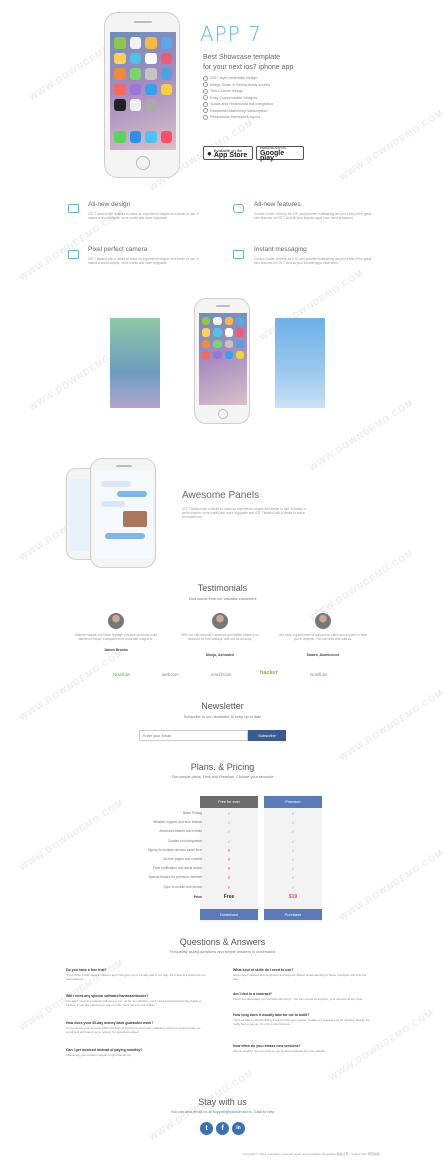 This screenshot has height=1166, width=445. What do you see at coordinates (184, 840) in the screenshot?
I see `pricing-row-label: Custom font integration` at bounding box center [184, 840].